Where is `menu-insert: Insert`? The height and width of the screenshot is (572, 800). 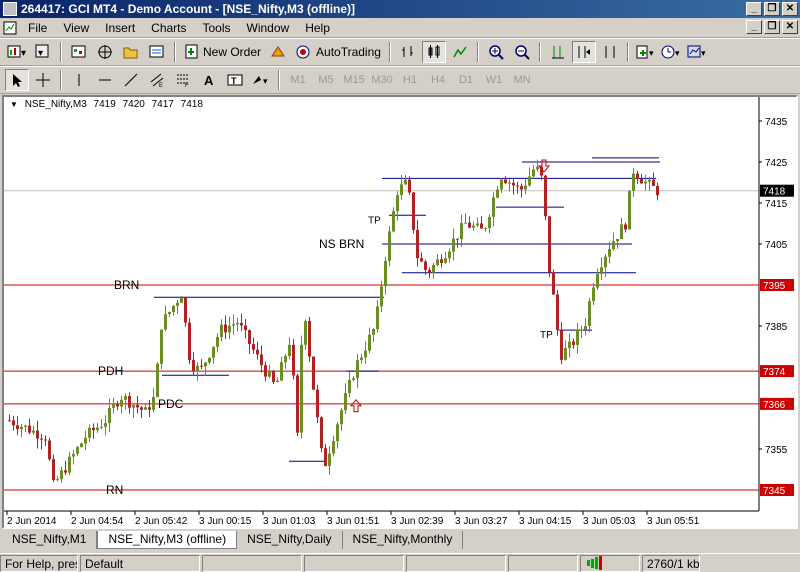
menu-insert: Insert is located at coordinates (120, 28).